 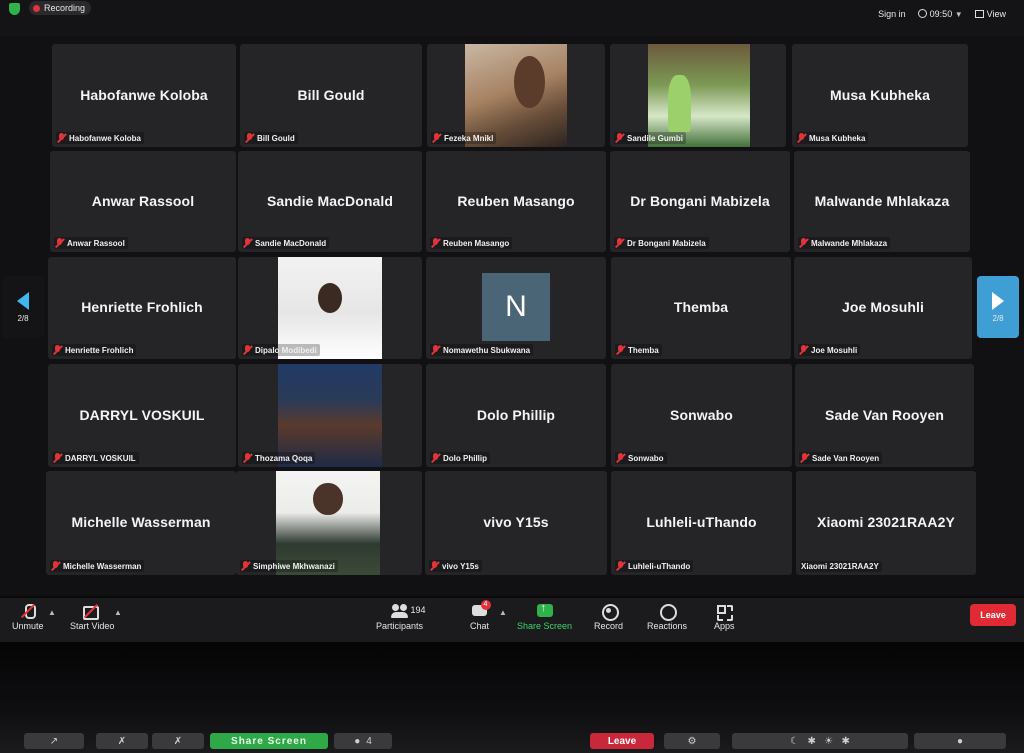 I want to click on participant-name-label: Xiaomi 23021RAA2Y, so click(x=841, y=566).